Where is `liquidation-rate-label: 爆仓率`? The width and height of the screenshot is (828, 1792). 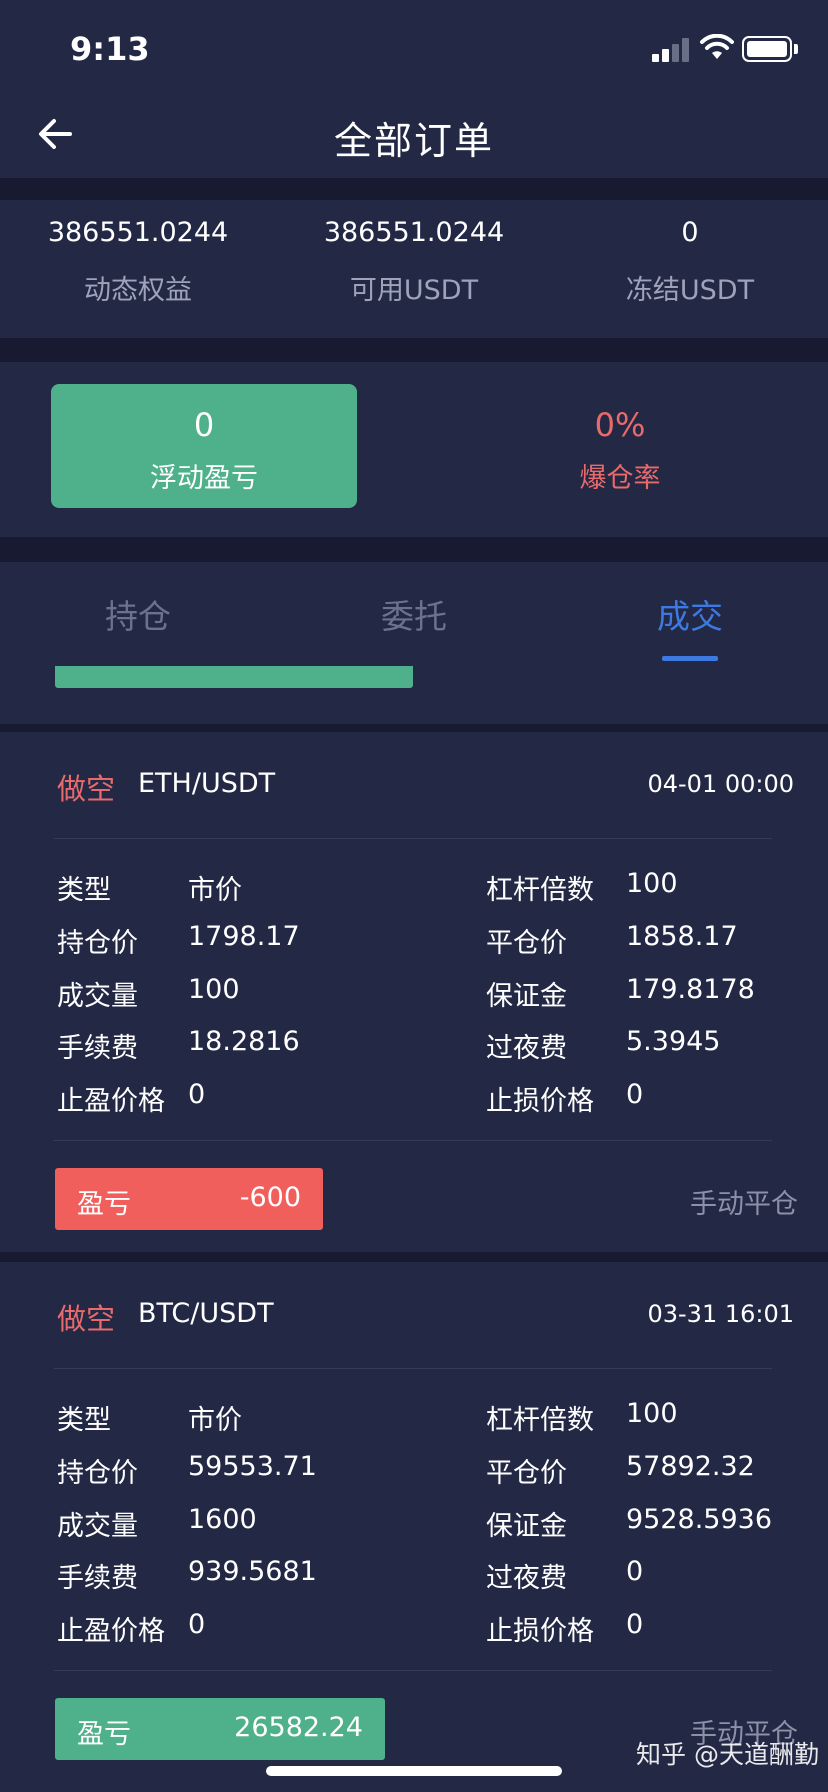 liquidation-rate-label: 爆仓率 is located at coordinates (620, 478).